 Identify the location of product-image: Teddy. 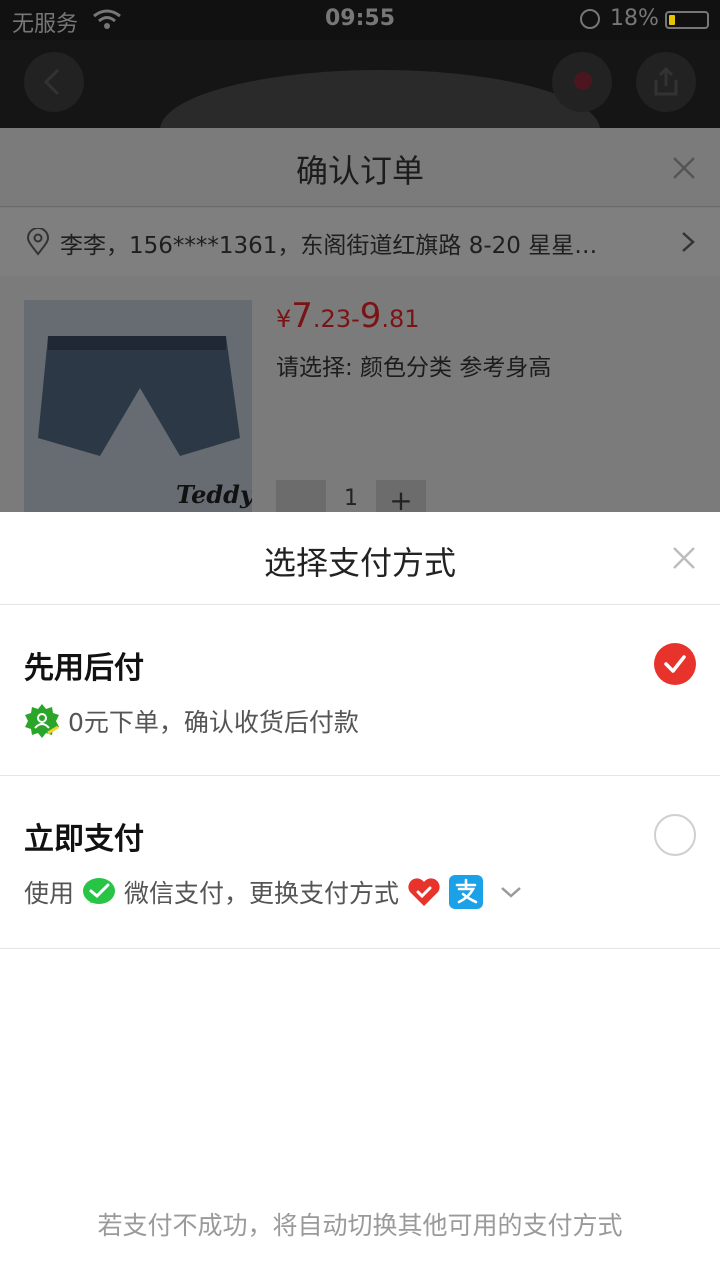
(138, 406).